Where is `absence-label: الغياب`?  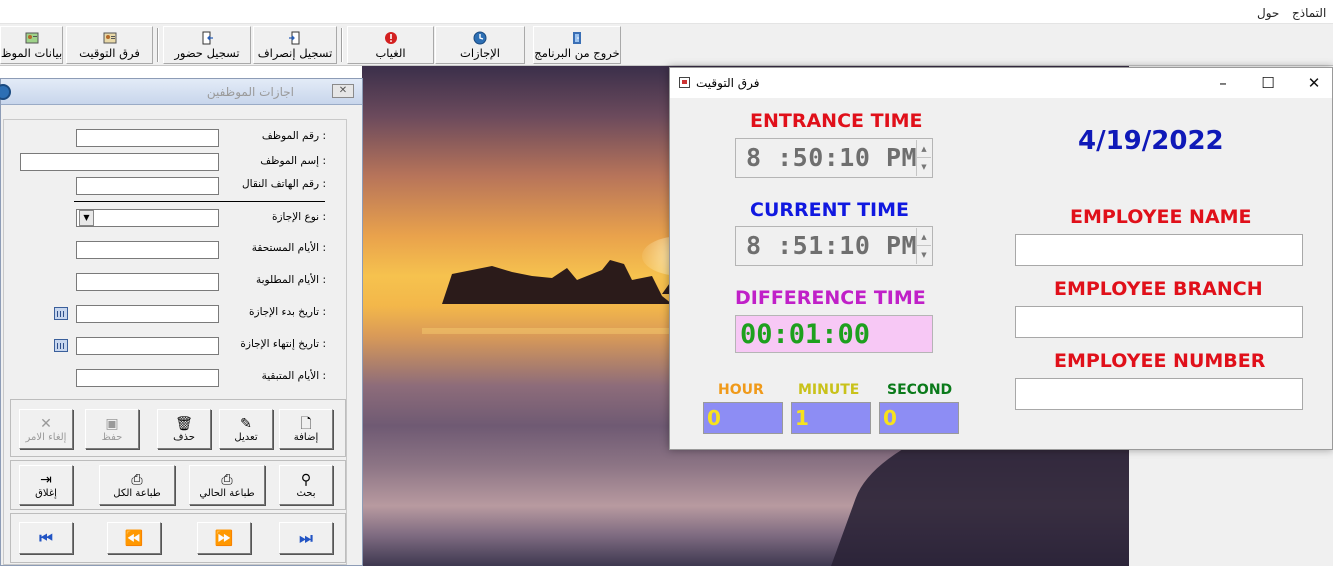
absence-label: الغياب is located at coordinates (390, 52).